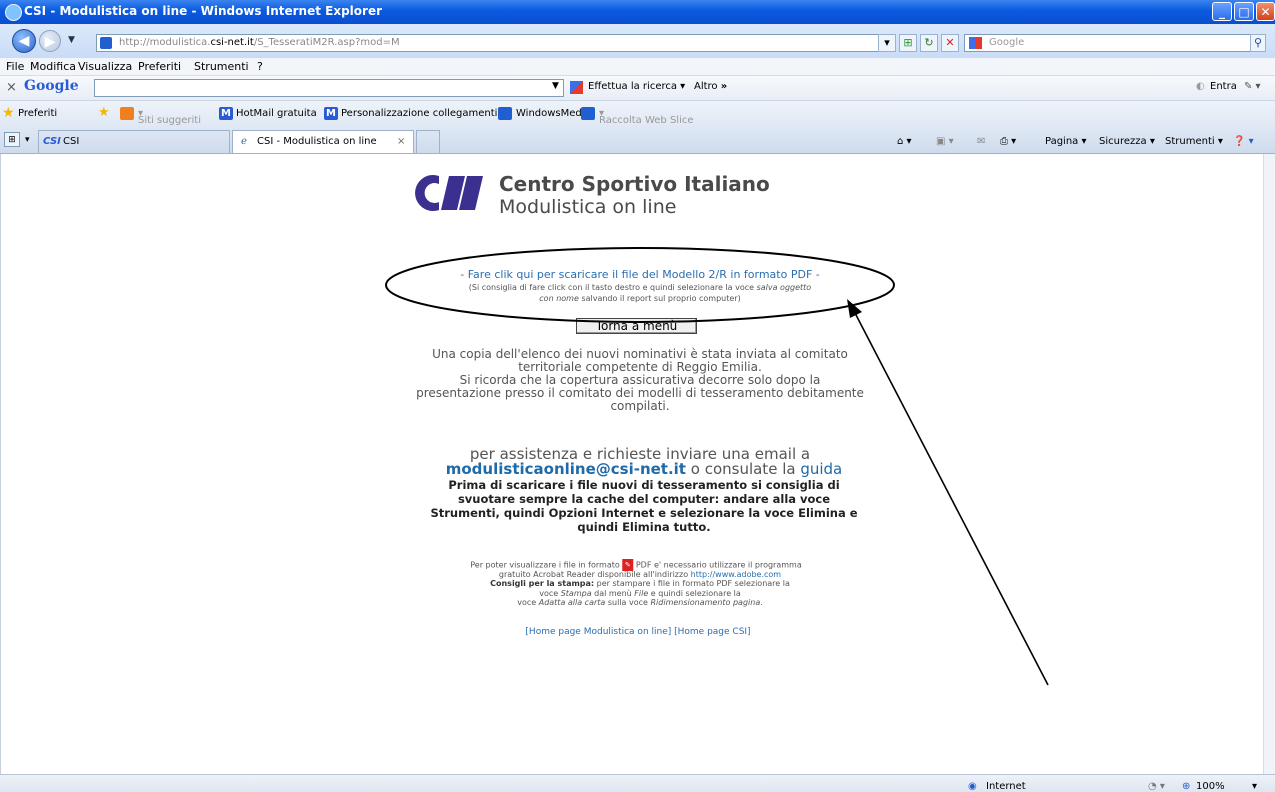 The image size is (1275, 792). What do you see at coordinates (1210, 786) in the screenshot?
I see `zoom-level: 100%` at bounding box center [1210, 786].